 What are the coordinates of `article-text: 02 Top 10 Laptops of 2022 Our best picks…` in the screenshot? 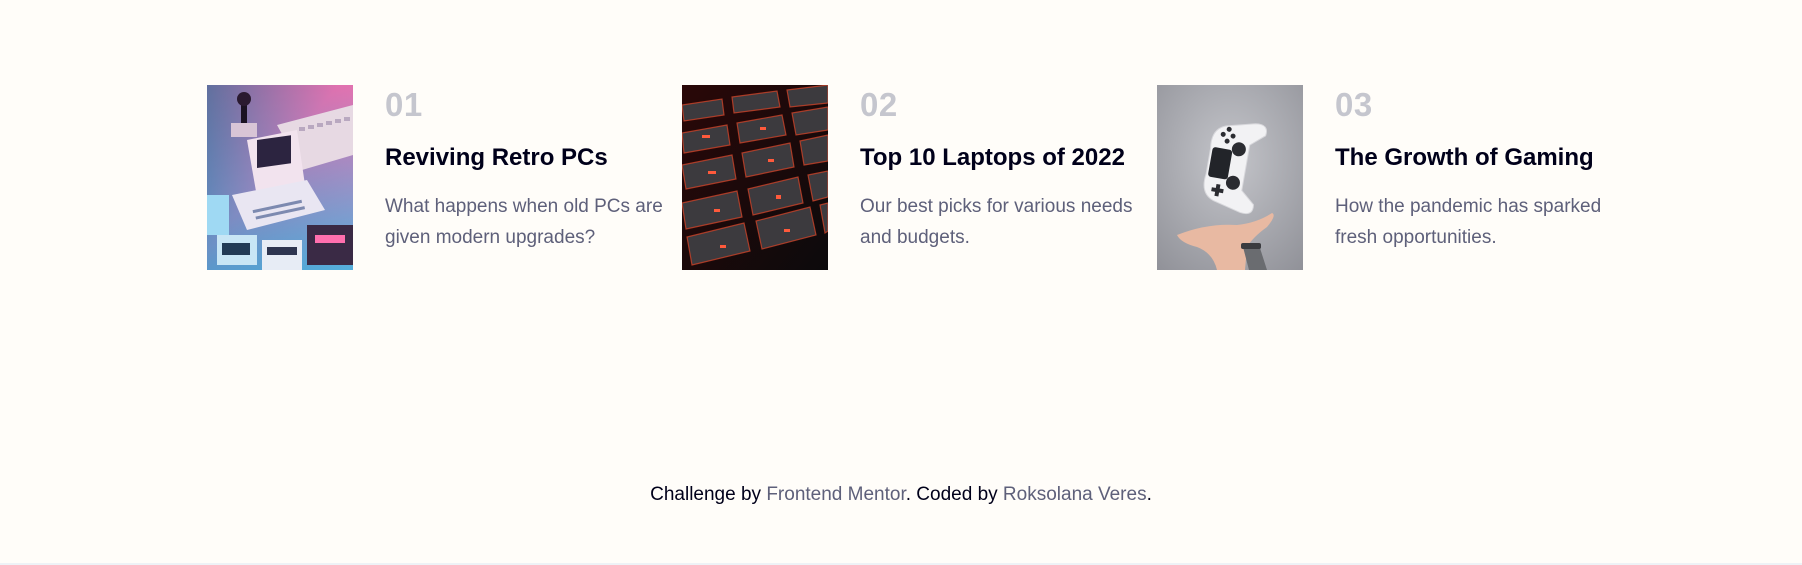 It's located at (1005, 177).